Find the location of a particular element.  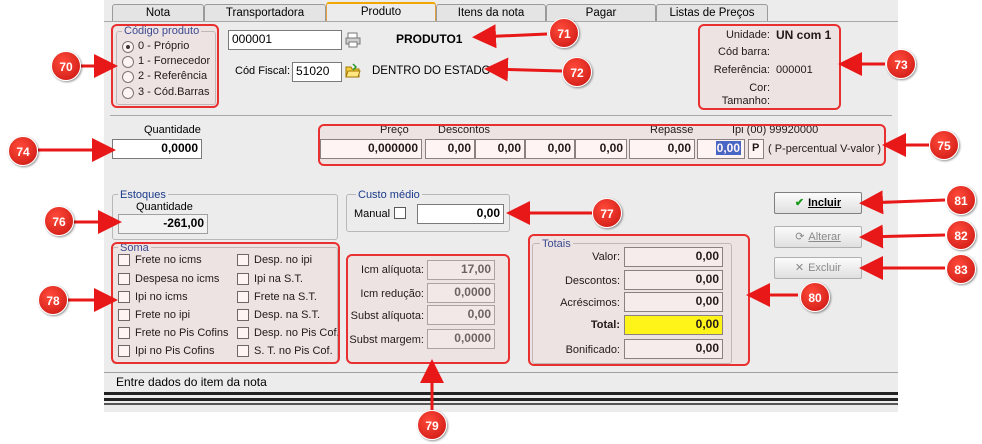

badge-73: 73 is located at coordinates (901, 64).